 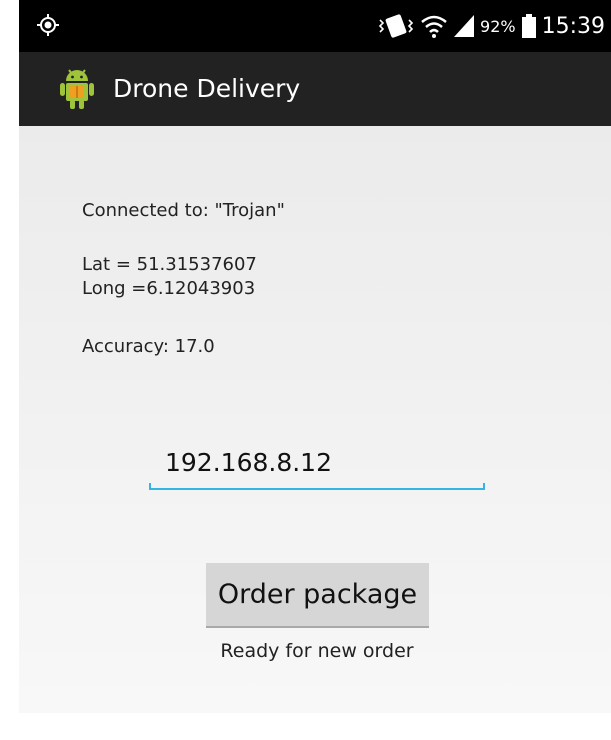 I want to click on signal-icon, so click(x=464, y=26).